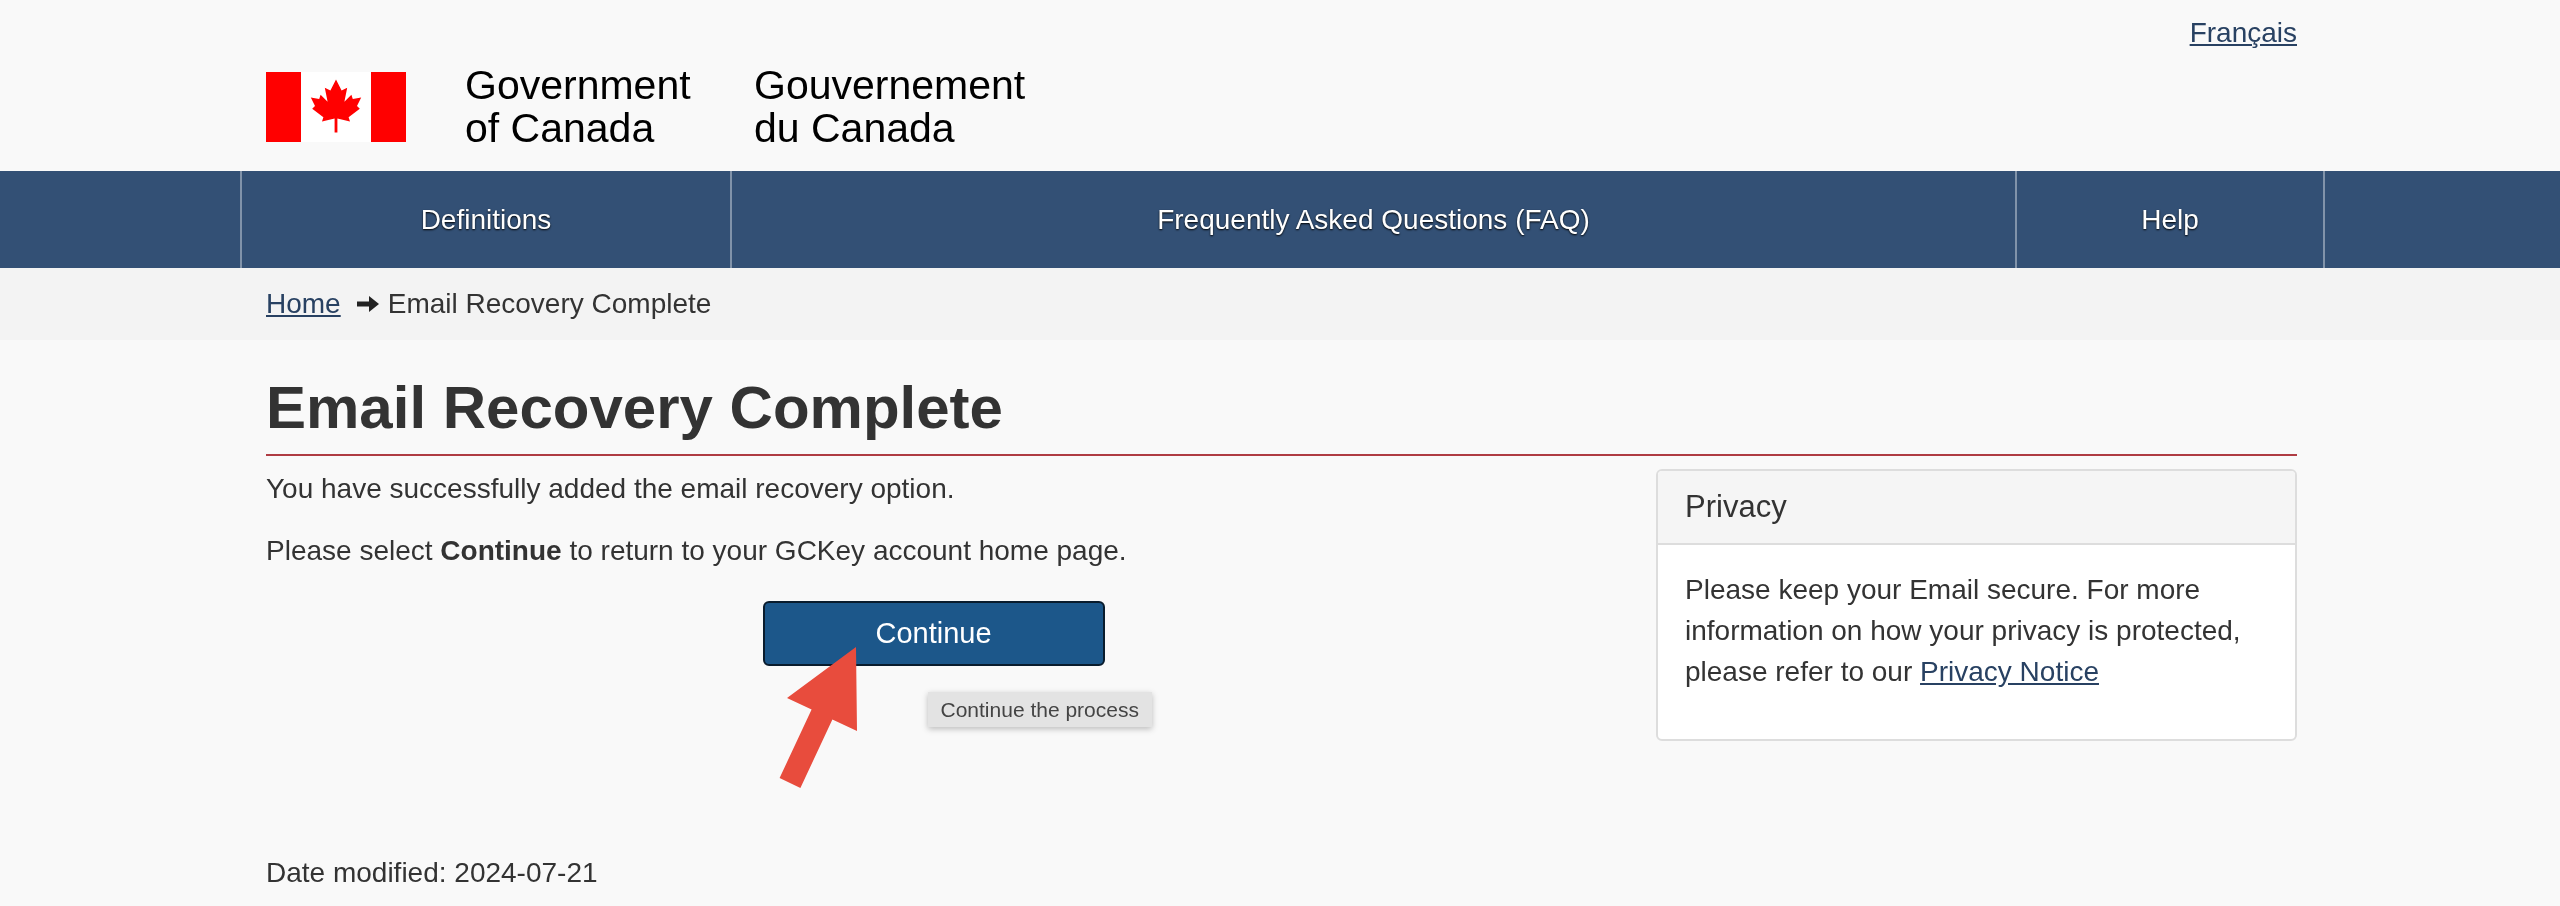 Image resolution: width=2560 pixels, height=906 pixels. I want to click on body-text: You have successfully added the email recovery option., so click(611, 489).